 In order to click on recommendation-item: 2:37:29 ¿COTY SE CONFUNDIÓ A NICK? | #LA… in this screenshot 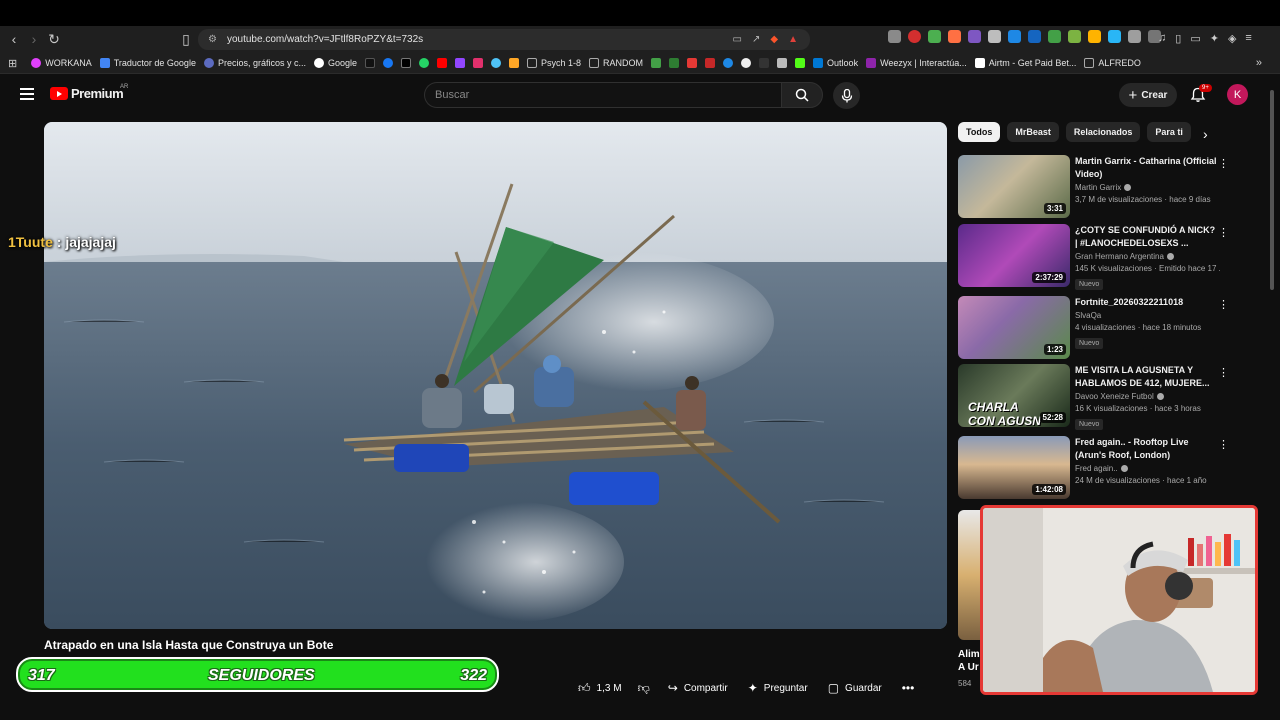, I will do `click(1093, 257)`.